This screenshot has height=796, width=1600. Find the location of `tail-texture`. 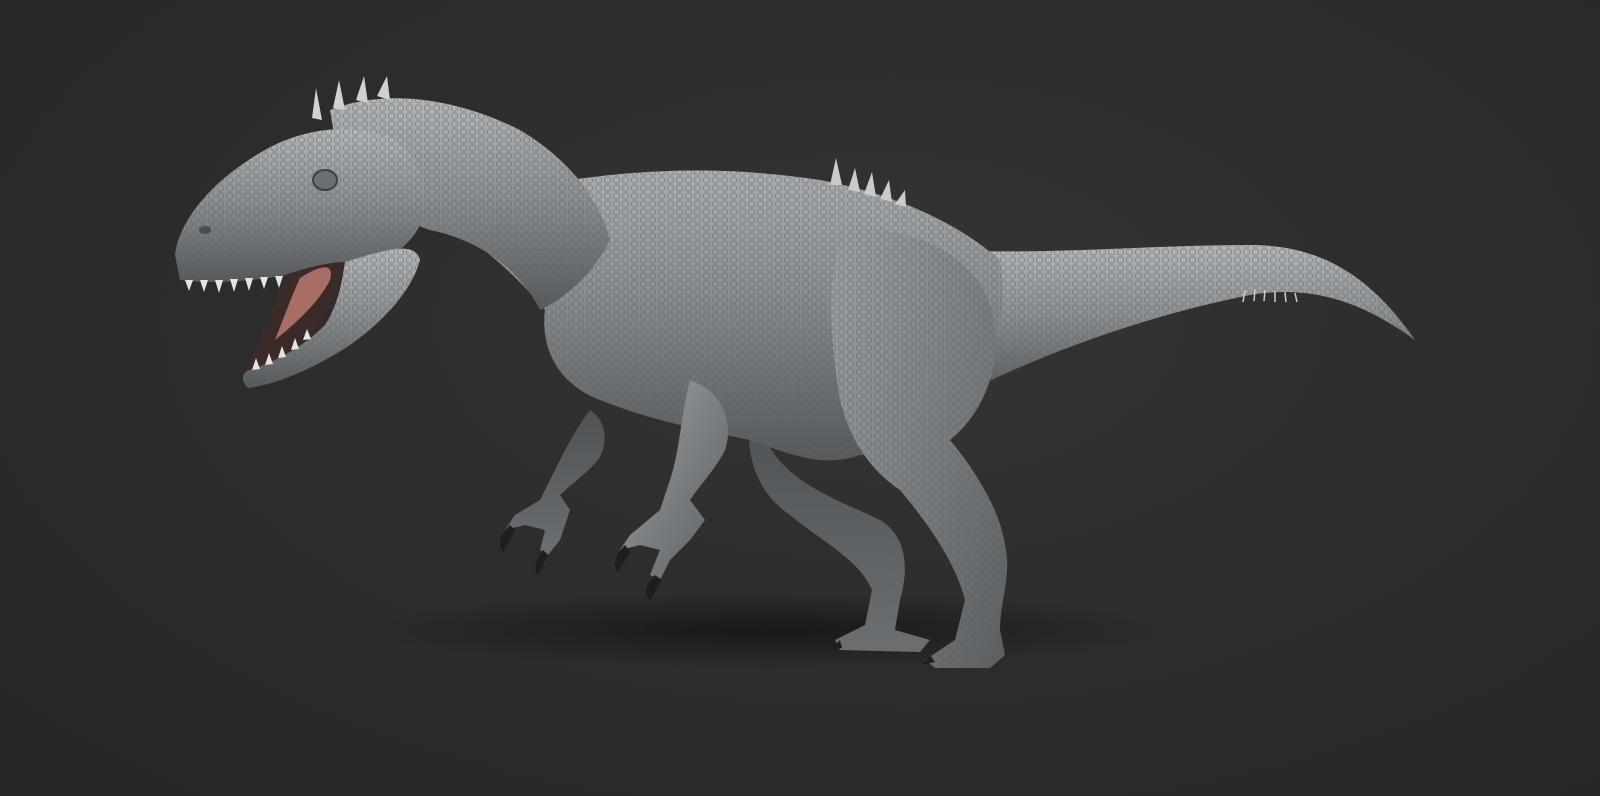

tail-texture is located at coordinates (1182, 320).